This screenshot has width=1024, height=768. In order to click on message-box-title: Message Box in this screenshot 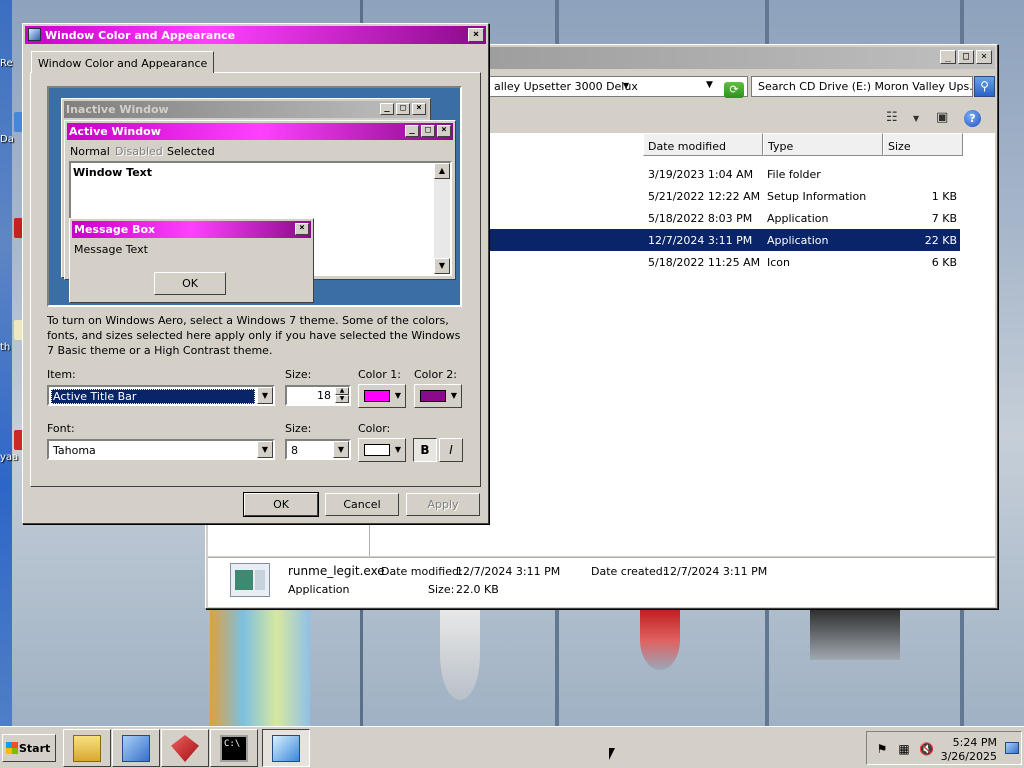, I will do `click(115, 229)`.